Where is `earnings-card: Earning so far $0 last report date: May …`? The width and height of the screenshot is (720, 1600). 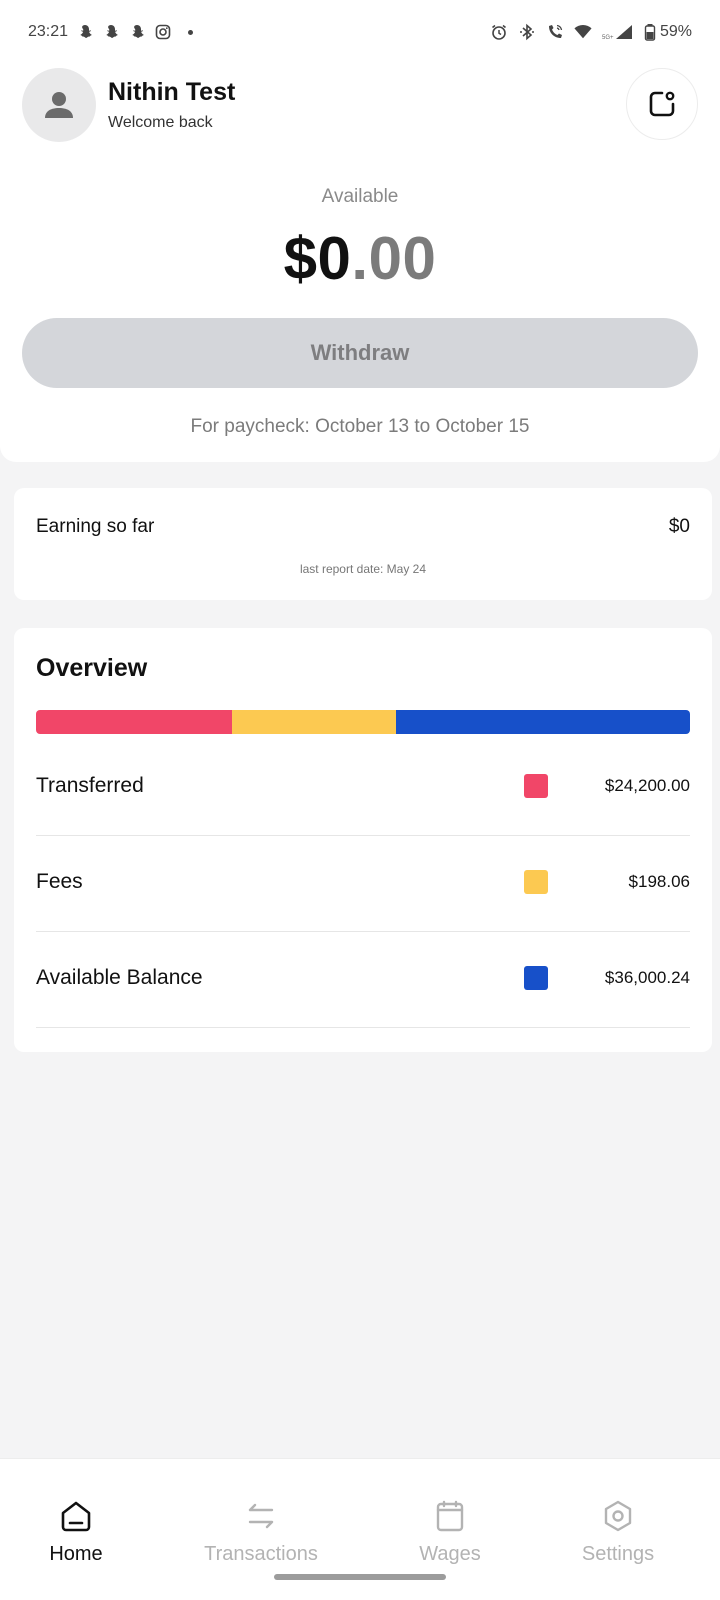 earnings-card: Earning so far $0 last report date: May … is located at coordinates (363, 544).